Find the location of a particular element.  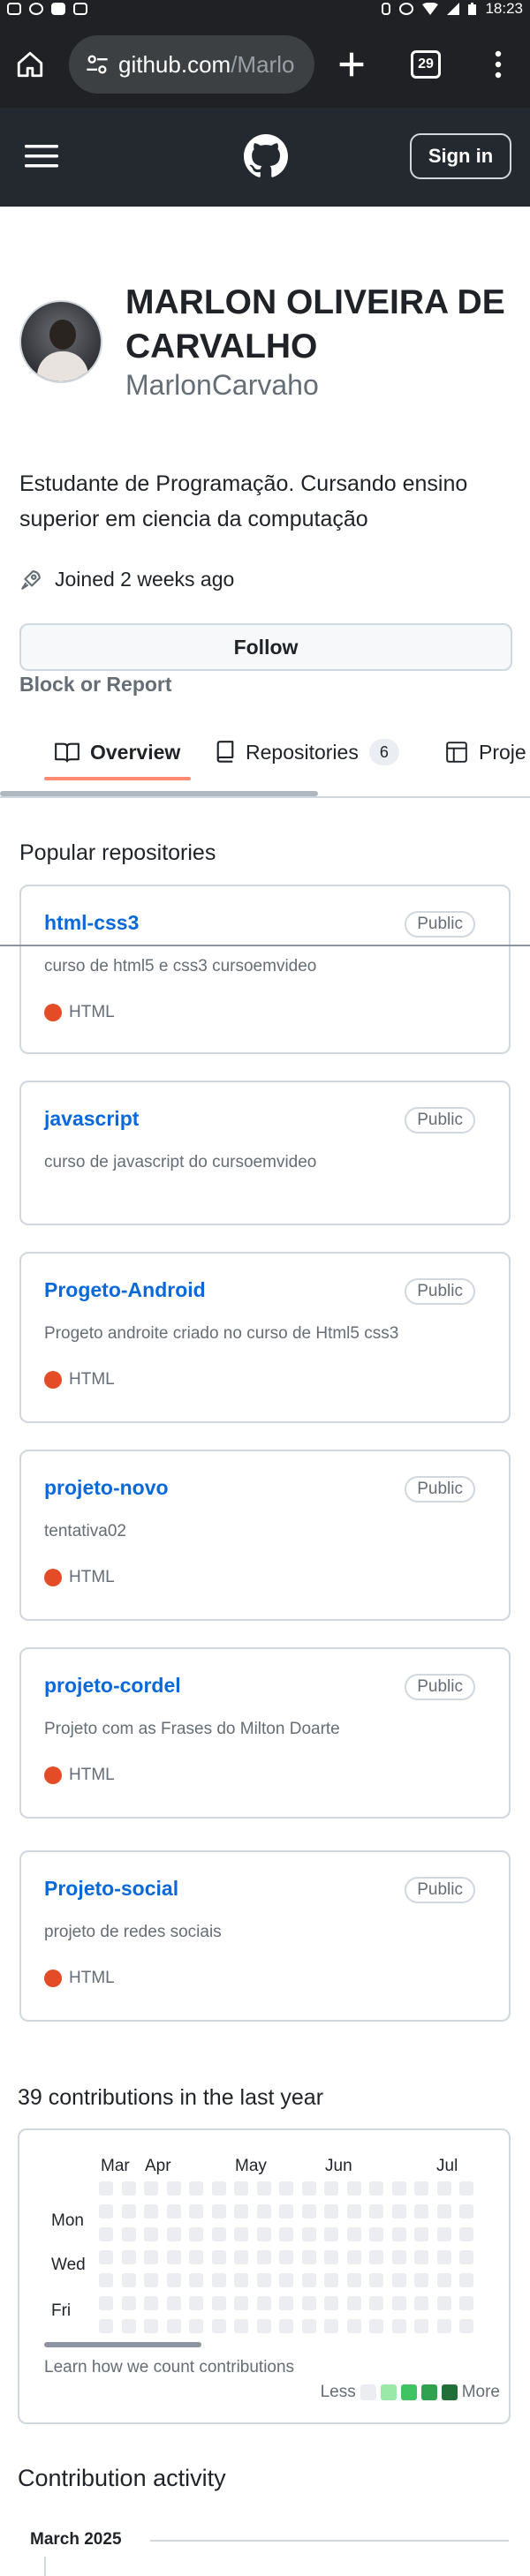

tab-projects: Proje is located at coordinates (485, 752).